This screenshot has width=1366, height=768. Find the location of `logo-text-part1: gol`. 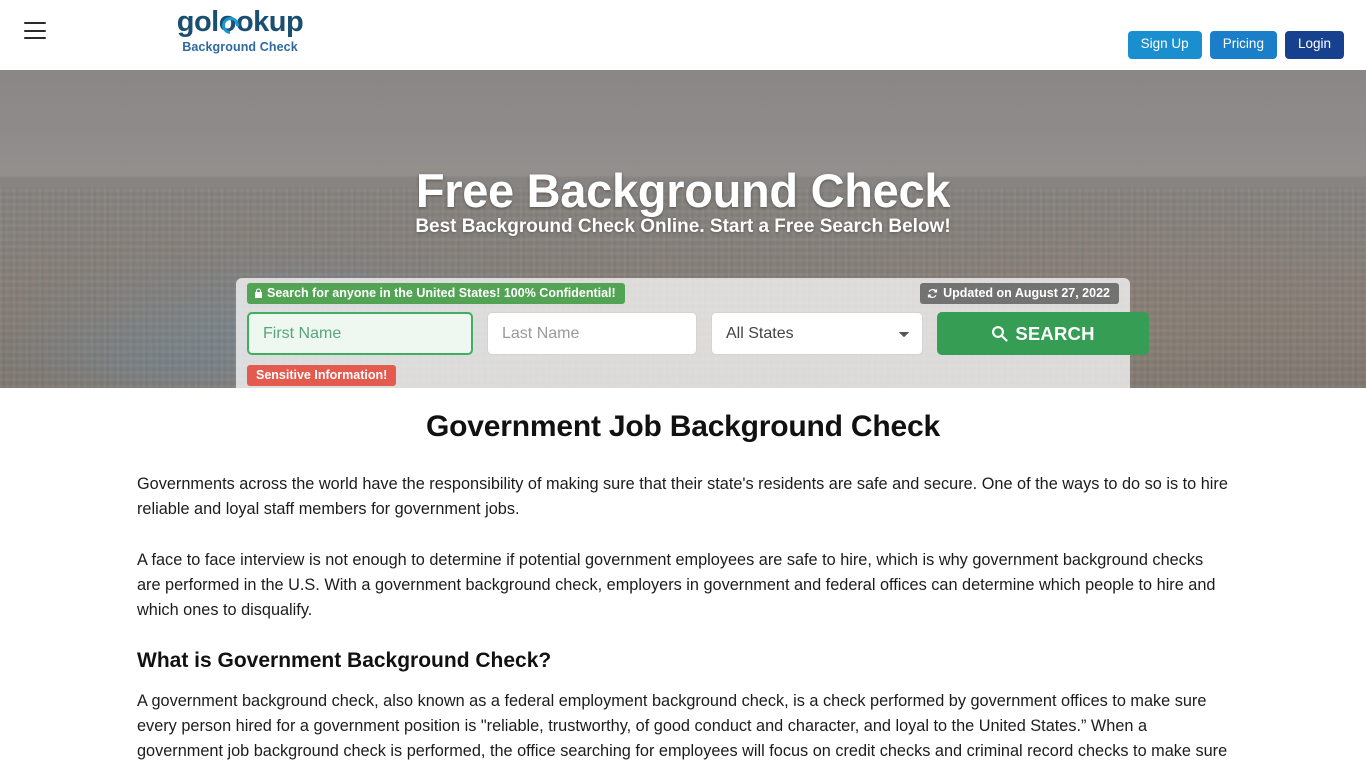

logo-text-part1: gol is located at coordinates (198, 22).